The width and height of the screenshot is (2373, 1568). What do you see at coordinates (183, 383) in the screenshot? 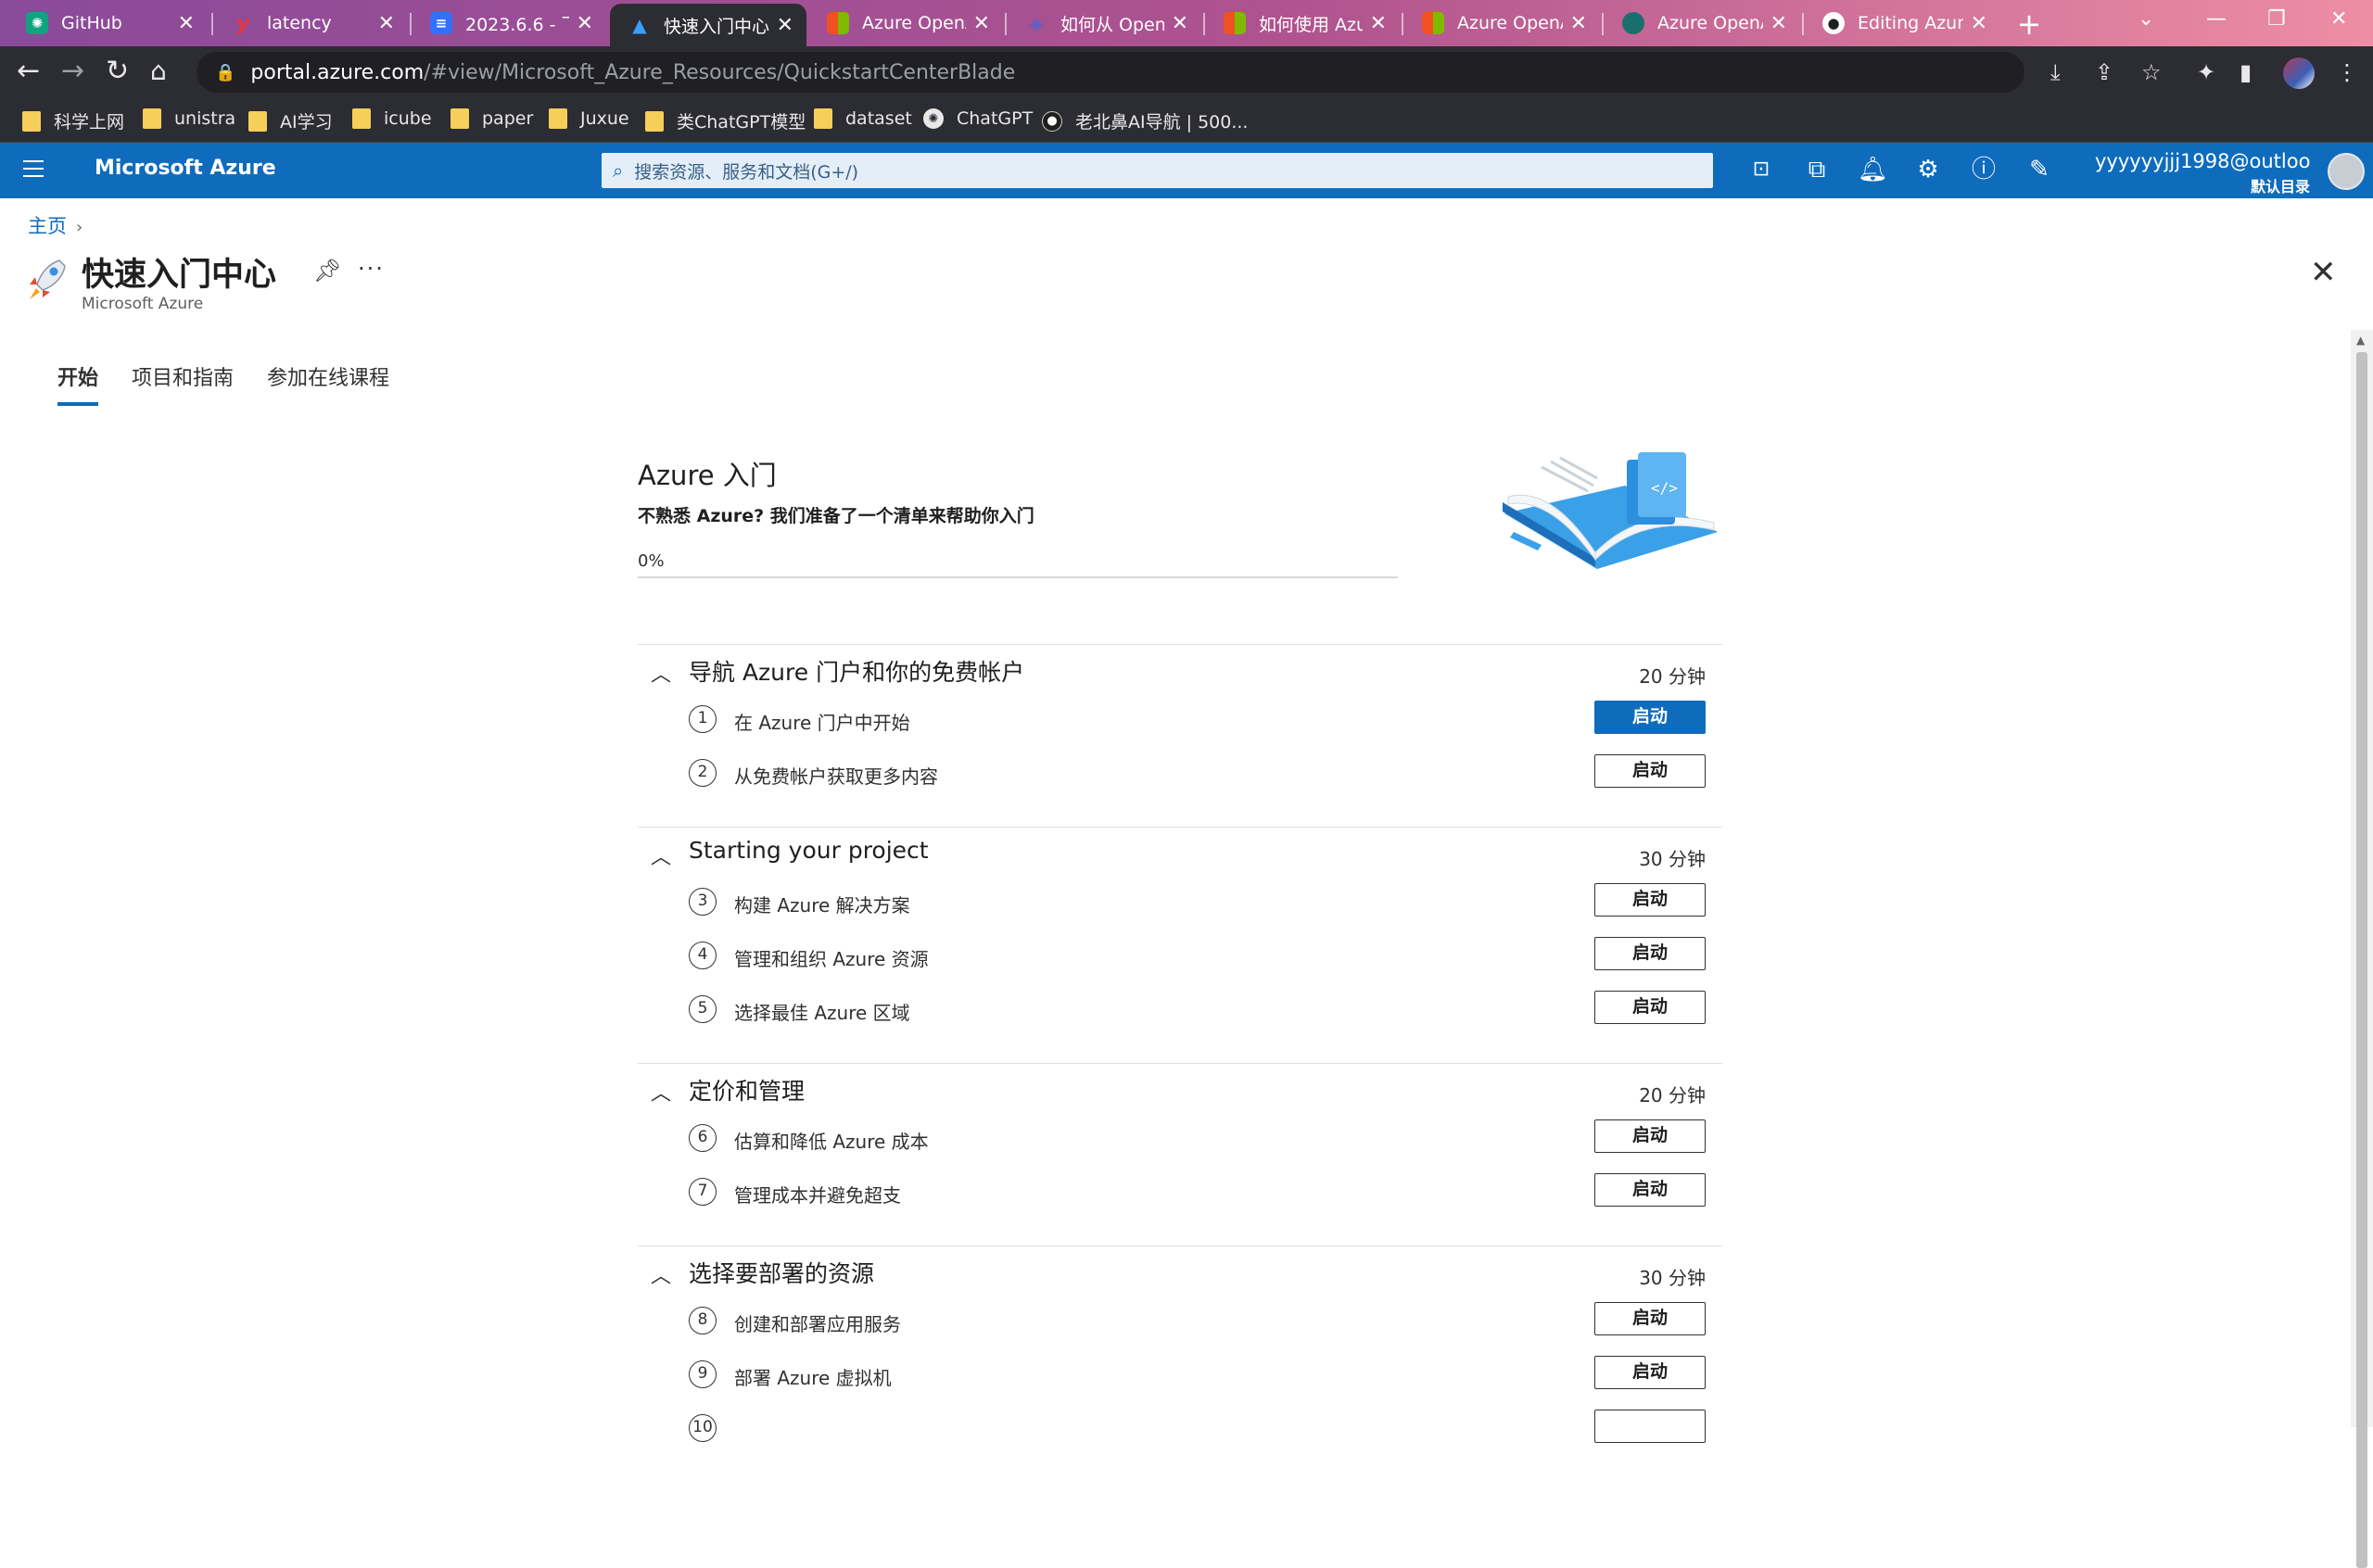
I see `tab-projects-guides: 项目和指南` at bounding box center [183, 383].